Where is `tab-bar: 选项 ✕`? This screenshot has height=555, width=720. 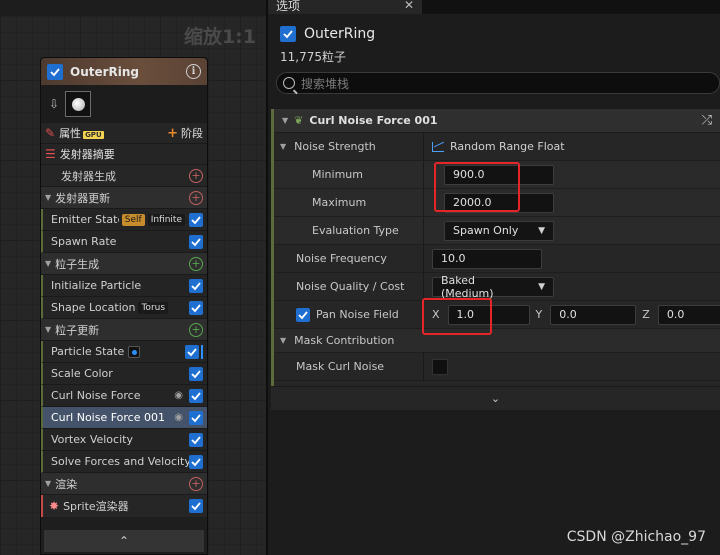 tab-bar: 选项 ✕ is located at coordinates (494, 7).